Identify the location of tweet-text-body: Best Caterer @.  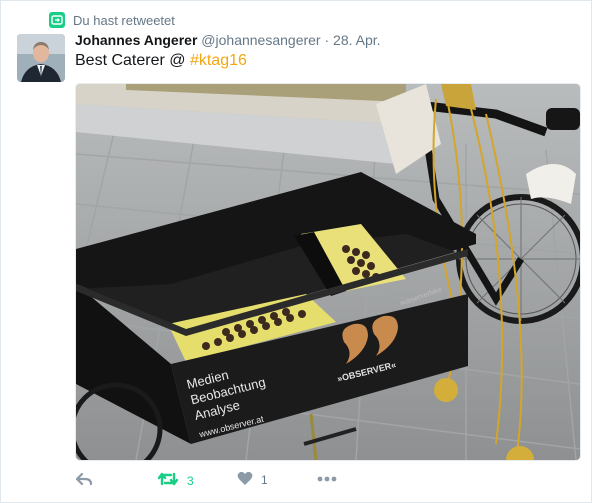
(132, 60).